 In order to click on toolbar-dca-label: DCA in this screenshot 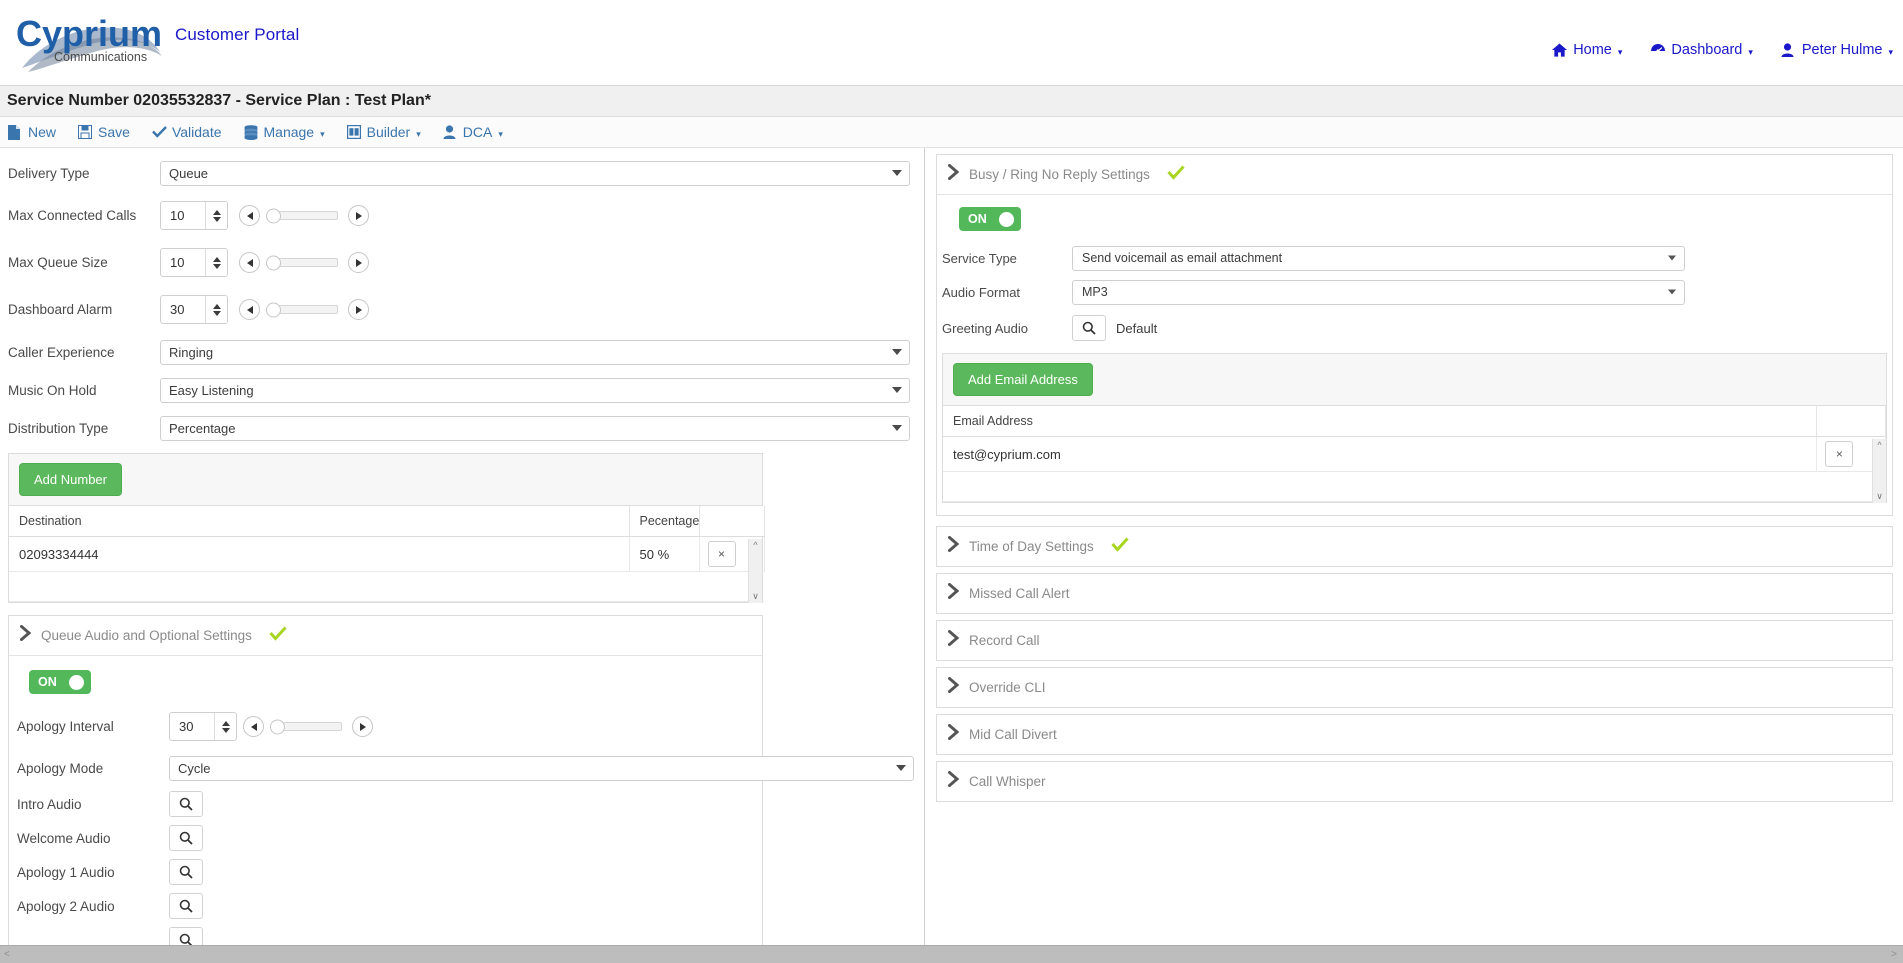, I will do `click(477, 132)`.